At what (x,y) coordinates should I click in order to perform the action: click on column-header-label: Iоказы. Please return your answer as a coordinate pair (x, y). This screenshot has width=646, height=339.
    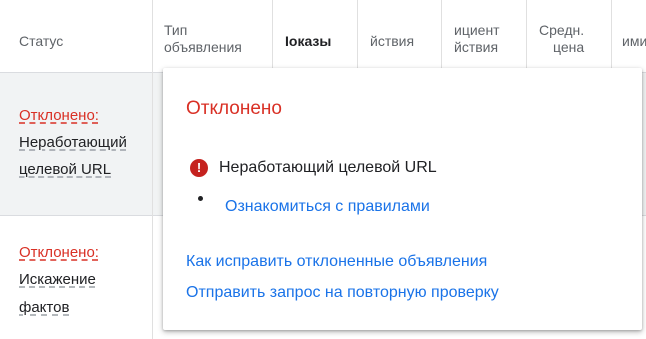
    Looking at the image, I should click on (308, 41).